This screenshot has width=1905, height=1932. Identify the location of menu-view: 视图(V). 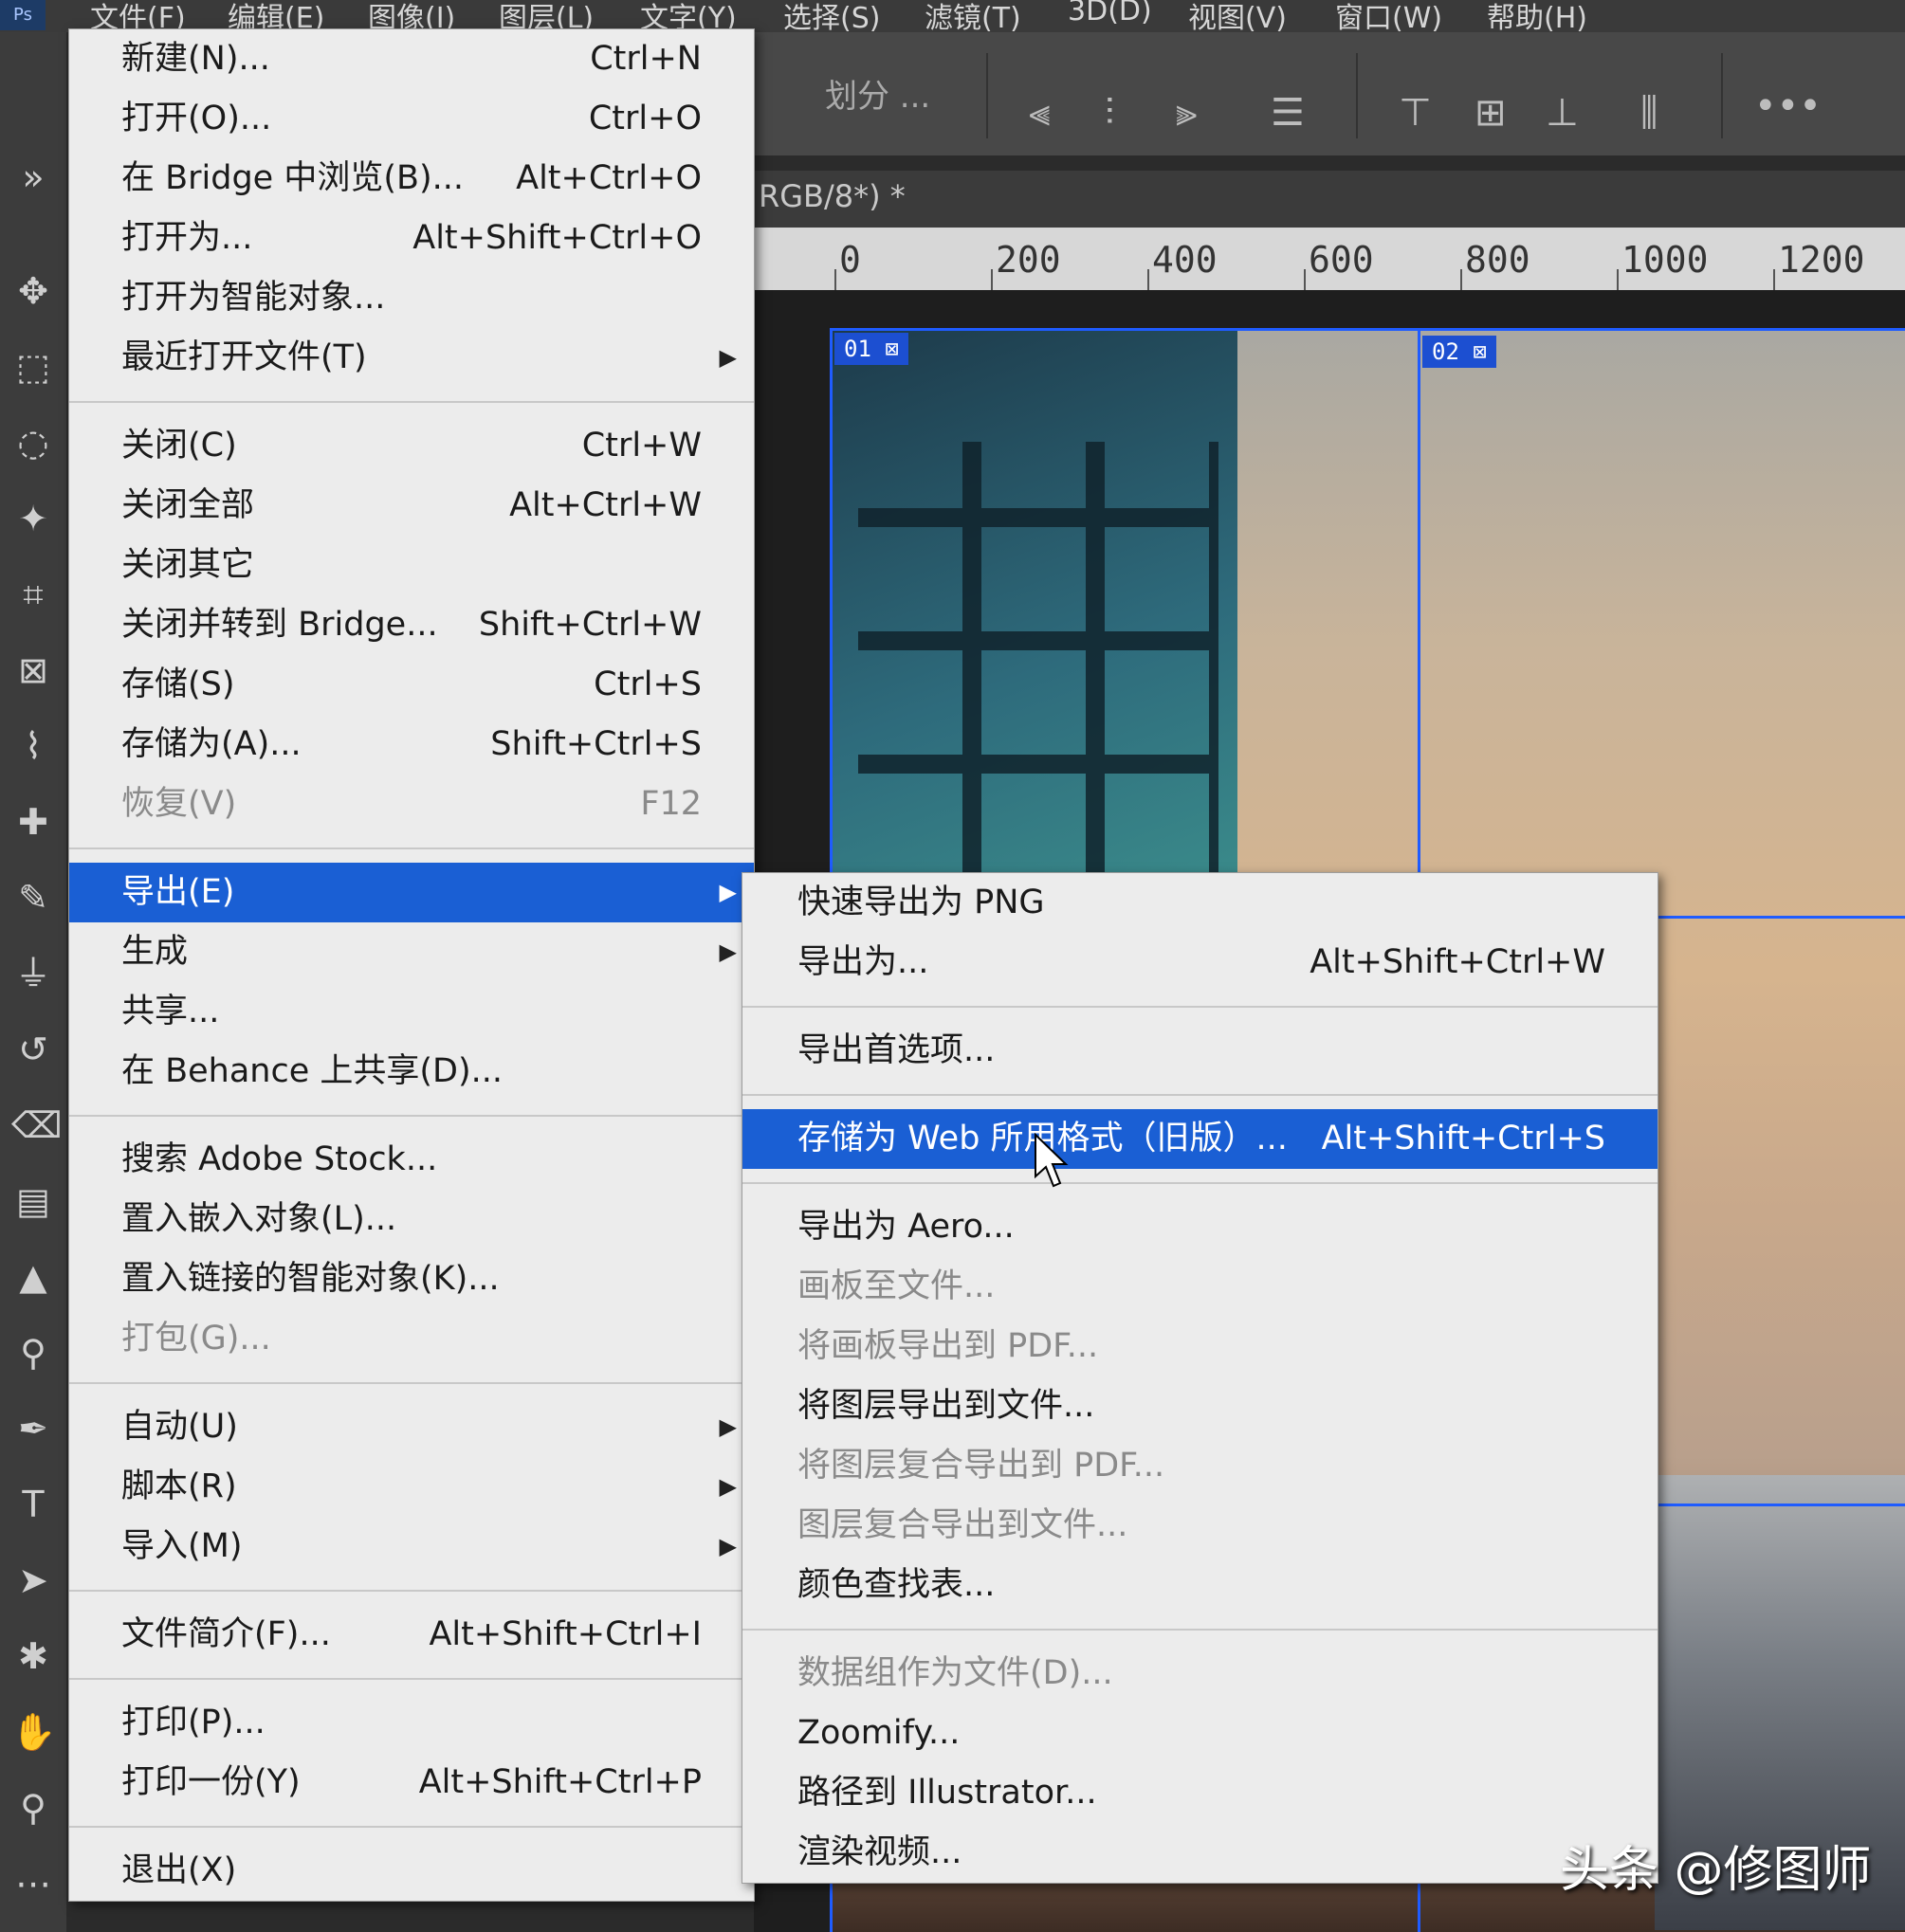
(1237, 18).